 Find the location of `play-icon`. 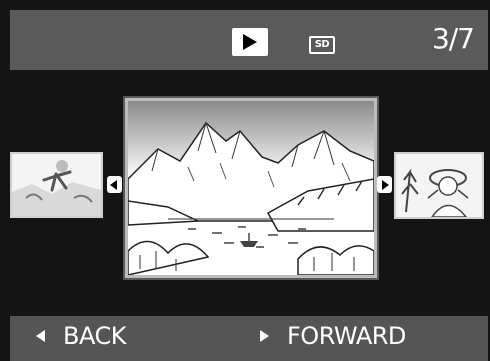

play-icon is located at coordinates (250, 42).